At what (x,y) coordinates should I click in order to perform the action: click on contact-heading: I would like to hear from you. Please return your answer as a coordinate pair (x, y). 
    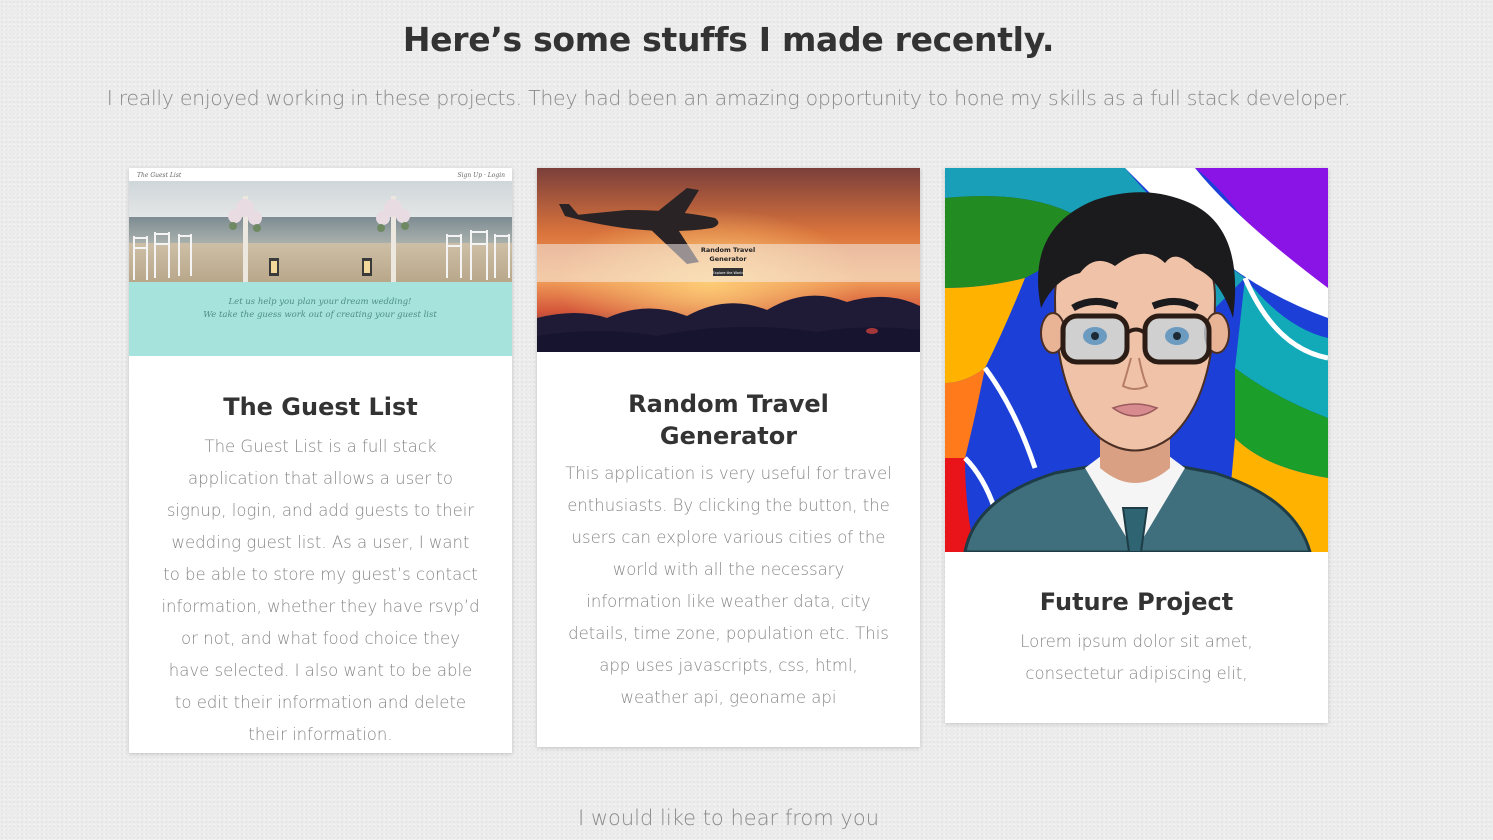
    Looking at the image, I should click on (728, 818).